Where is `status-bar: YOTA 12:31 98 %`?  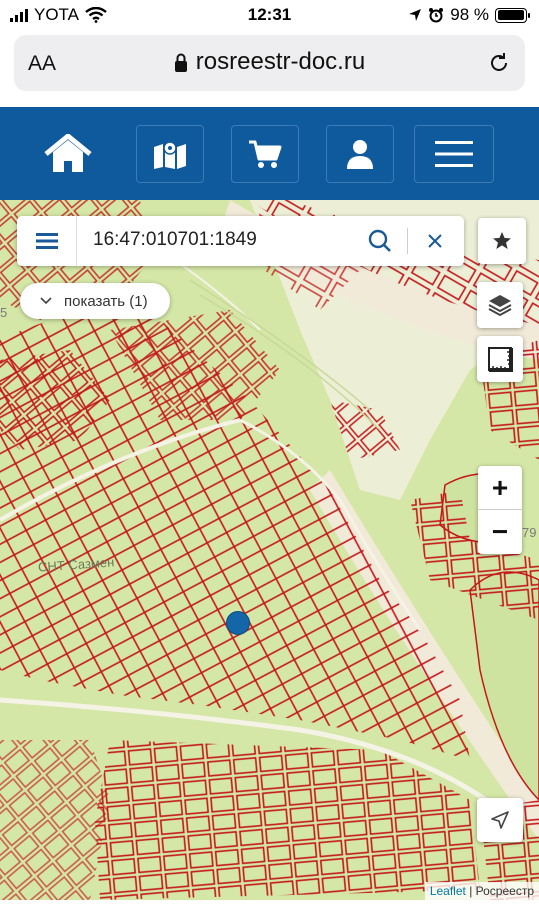
status-bar: YOTA 12:31 98 % is located at coordinates (269, 15).